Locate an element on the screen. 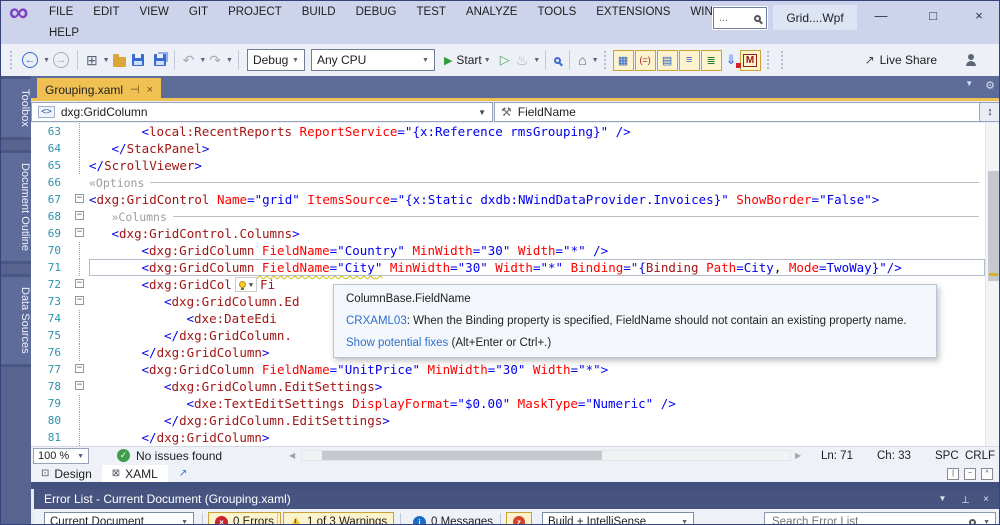 Image resolution: width=1000 pixels, height=525 pixels. vertical-split-button: | is located at coordinates (953, 473).